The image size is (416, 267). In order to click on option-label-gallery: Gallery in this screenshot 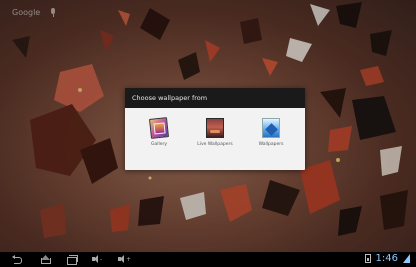, I will do `click(159, 144)`.